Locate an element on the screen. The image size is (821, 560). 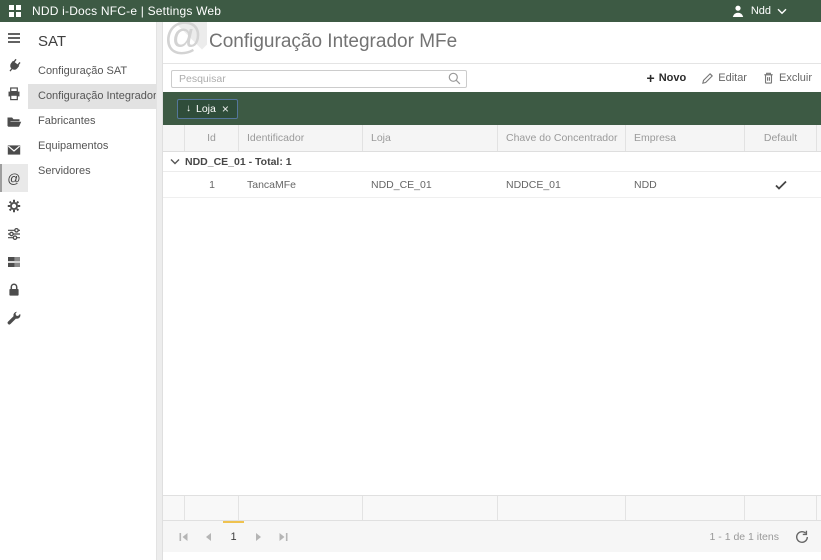
rail-item-mail is located at coordinates (14, 150).